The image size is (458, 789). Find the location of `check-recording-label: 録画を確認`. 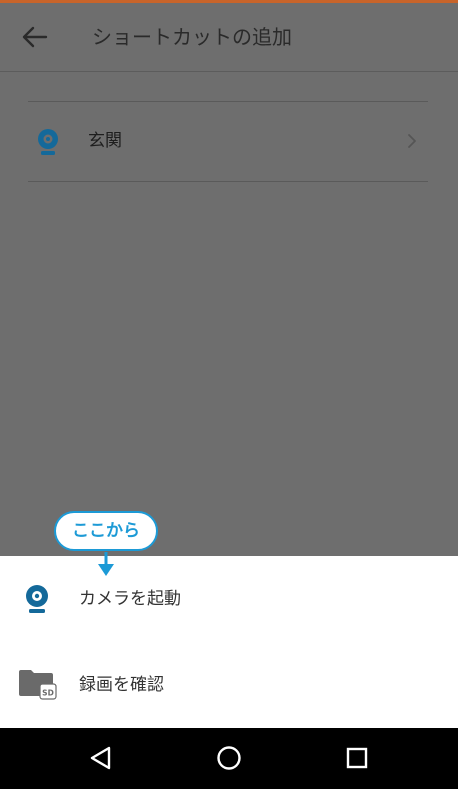

check-recording-label: 録画を確認 is located at coordinates (121, 685).